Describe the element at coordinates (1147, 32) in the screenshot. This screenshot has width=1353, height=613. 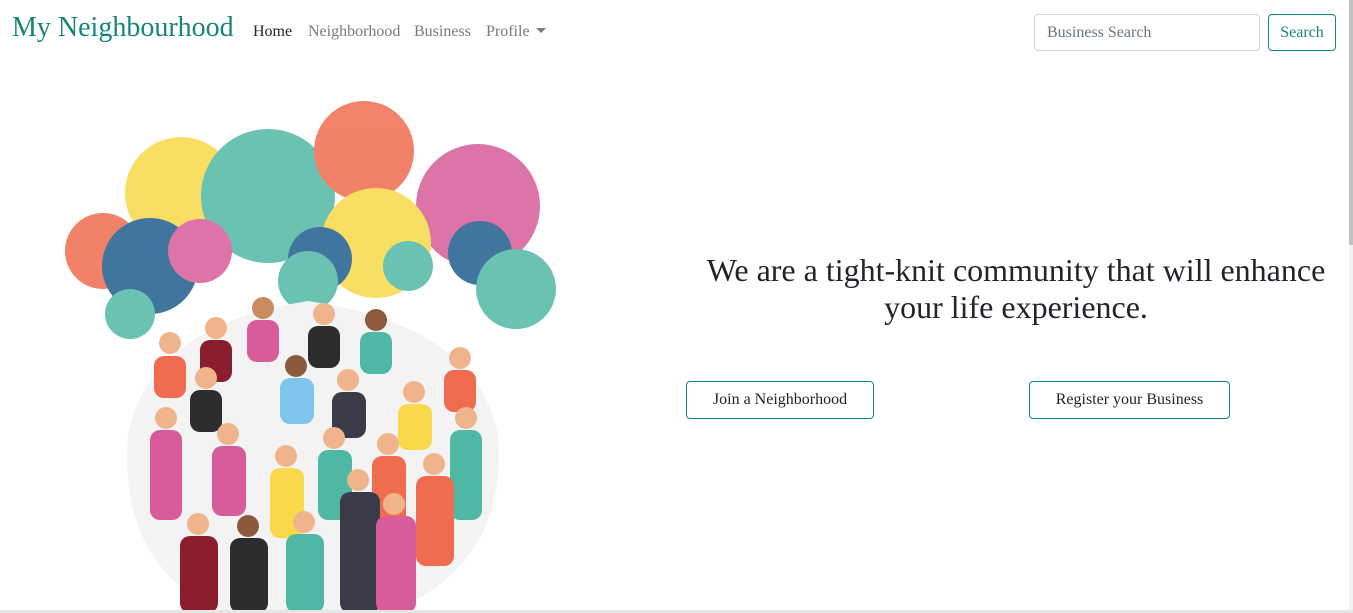
I see `business-search-input` at that location.